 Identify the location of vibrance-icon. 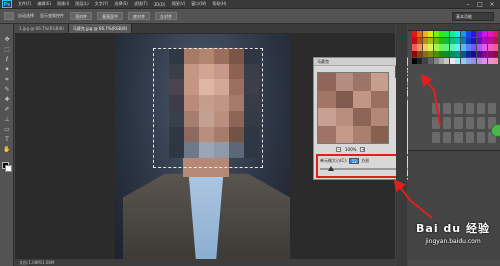
(480, 109).